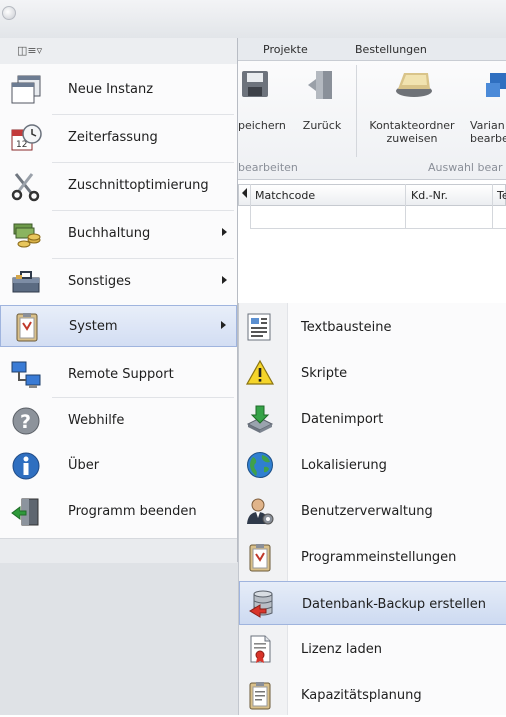 The height and width of the screenshot is (717, 506). What do you see at coordinates (429, 195) in the screenshot?
I see `column-kd-nr: Kd.-Nr.` at bounding box center [429, 195].